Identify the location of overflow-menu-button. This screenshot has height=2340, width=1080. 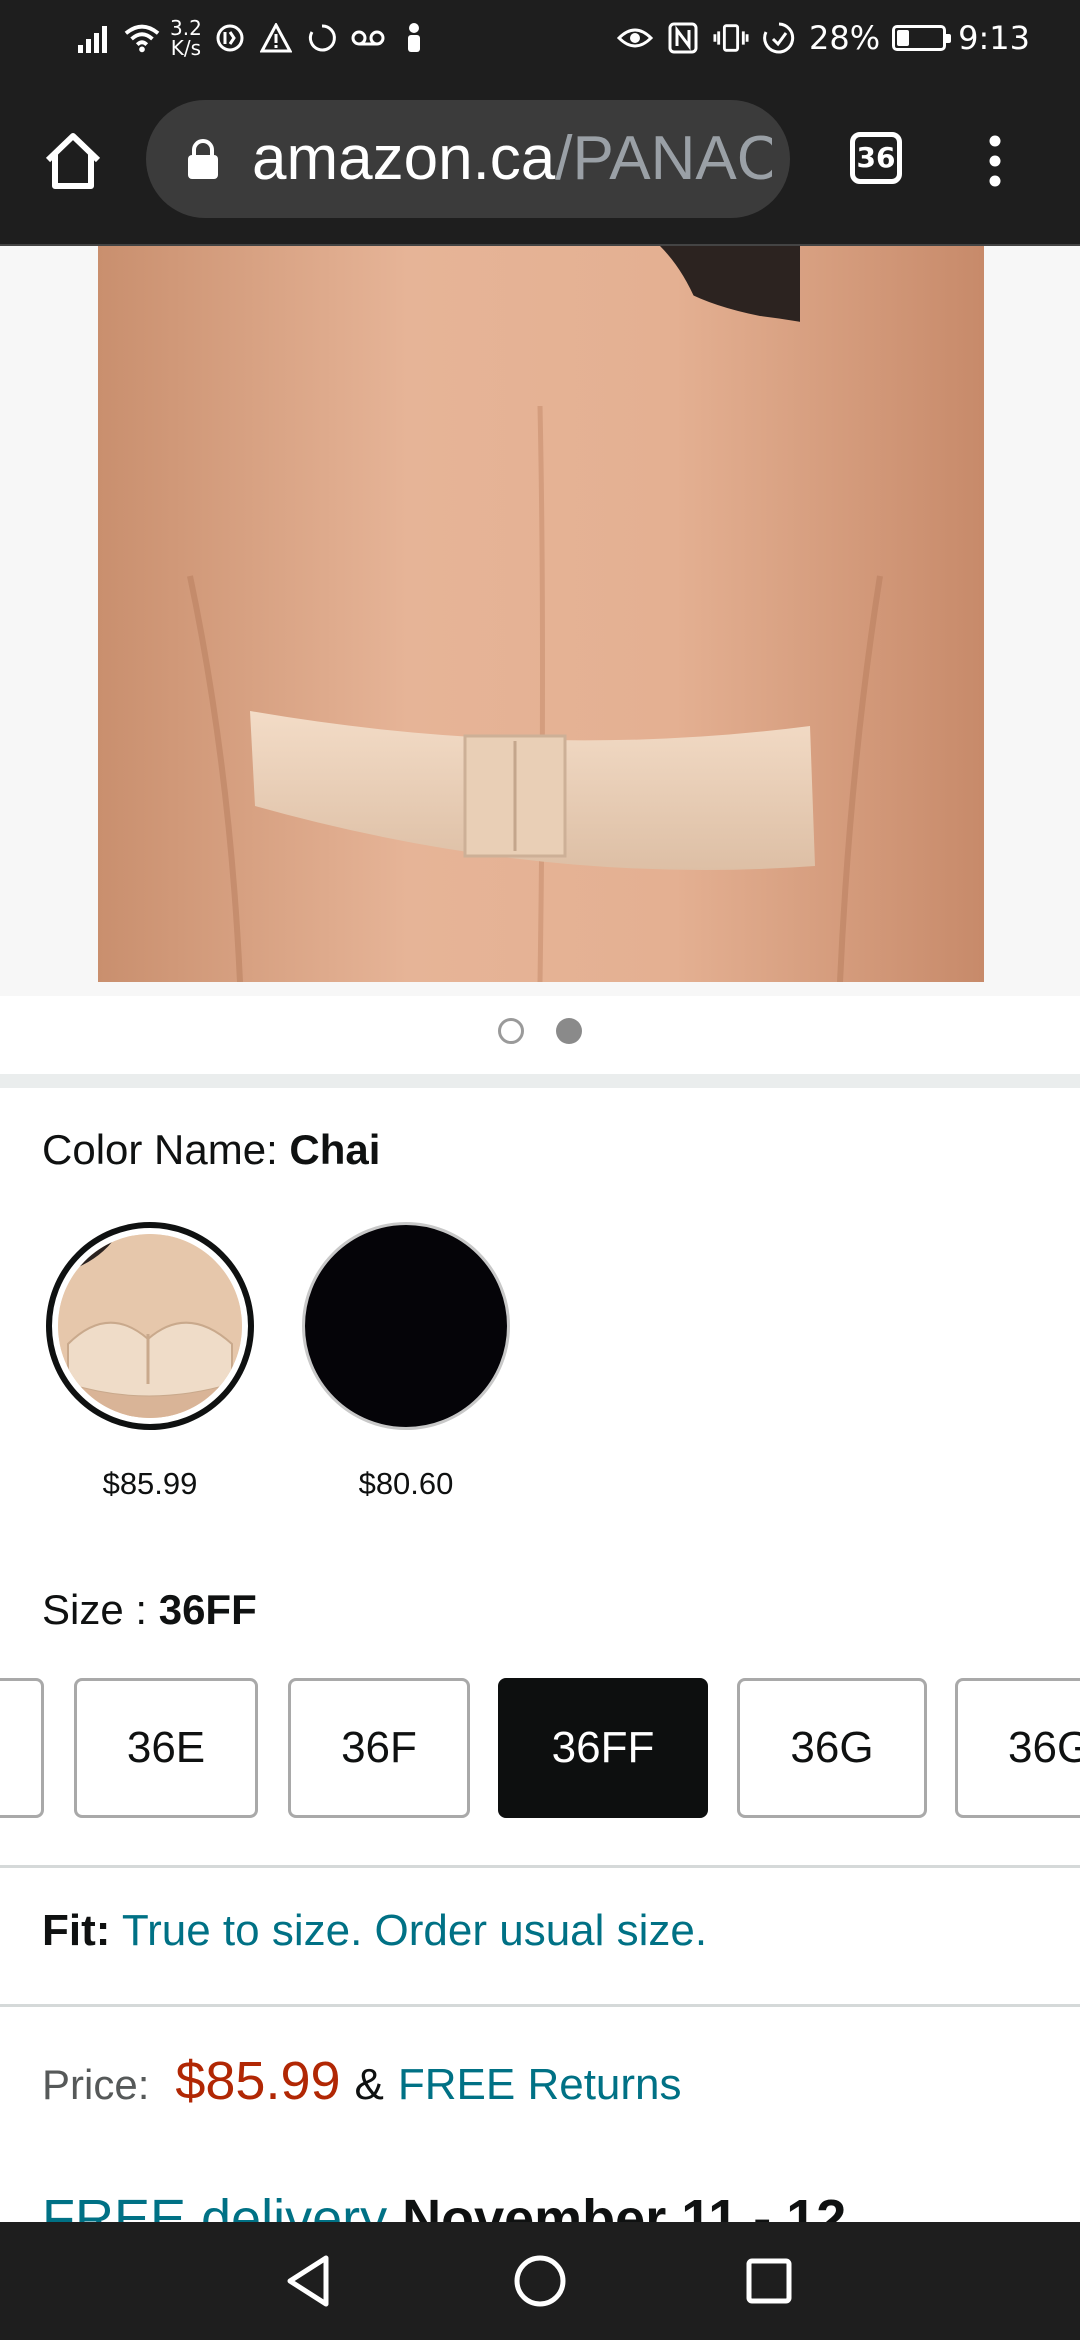
(995, 161).